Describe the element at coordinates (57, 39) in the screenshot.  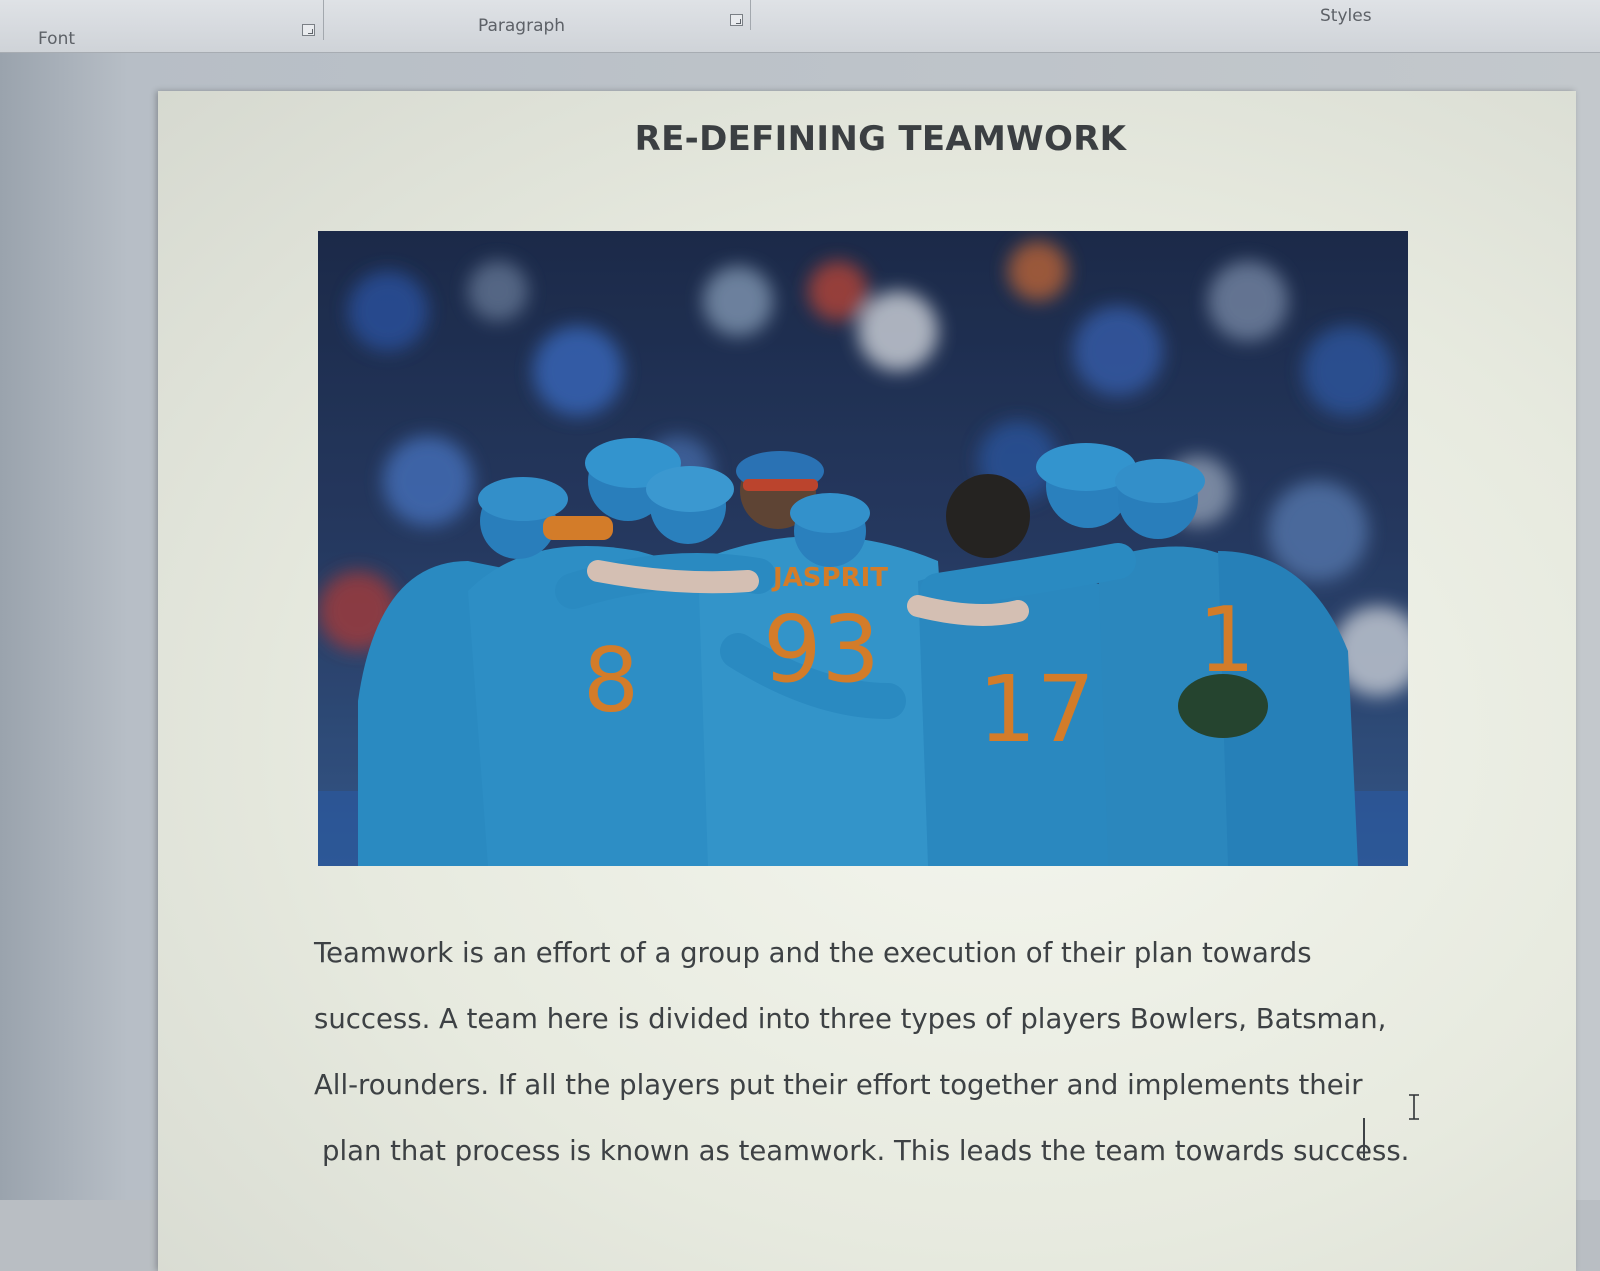
I see `ribbon-group-font-label: Font` at that location.